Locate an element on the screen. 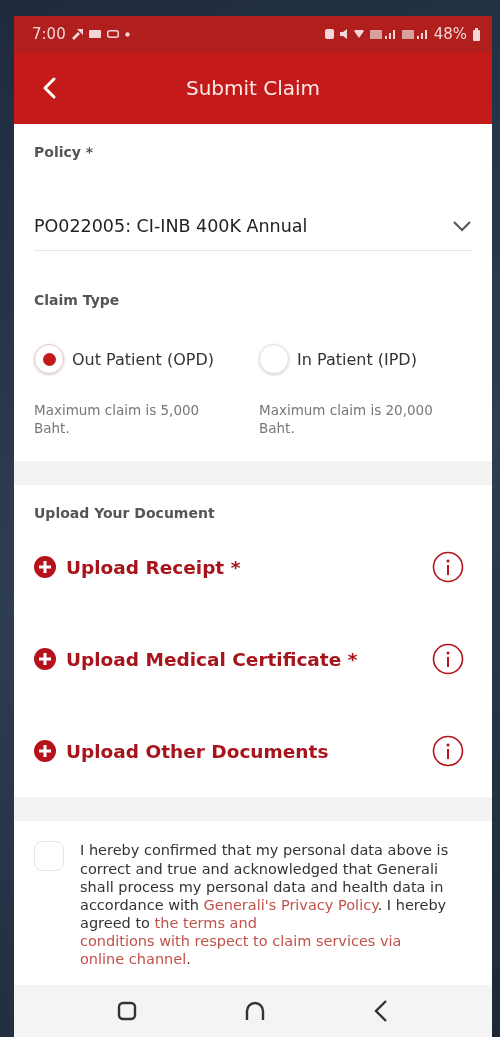 The image size is (500, 1037). upload-button: Upload Medical Certificate * is located at coordinates (196, 659).